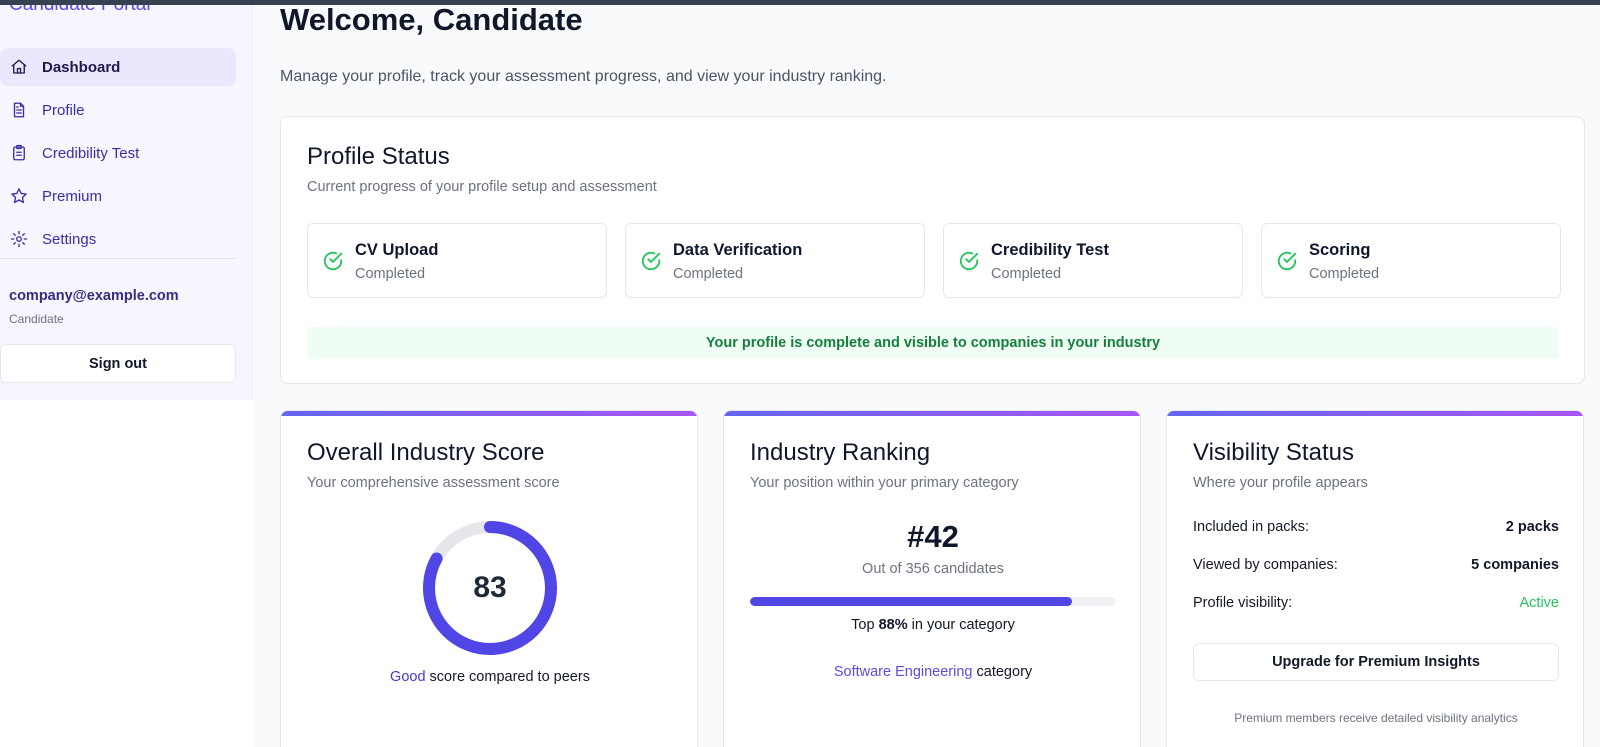  What do you see at coordinates (457, 260) in the screenshot?
I see `step-cv-upload: CV Upload Completed` at bounding box center [457, 260].